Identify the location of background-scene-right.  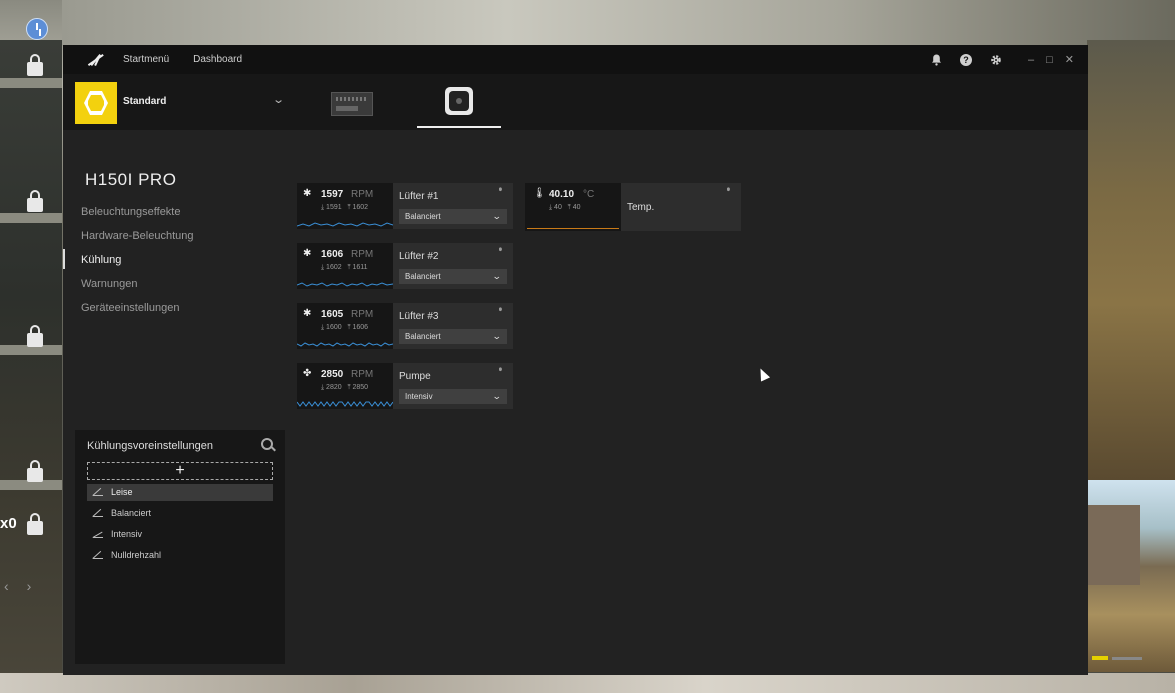
(1131, 260).